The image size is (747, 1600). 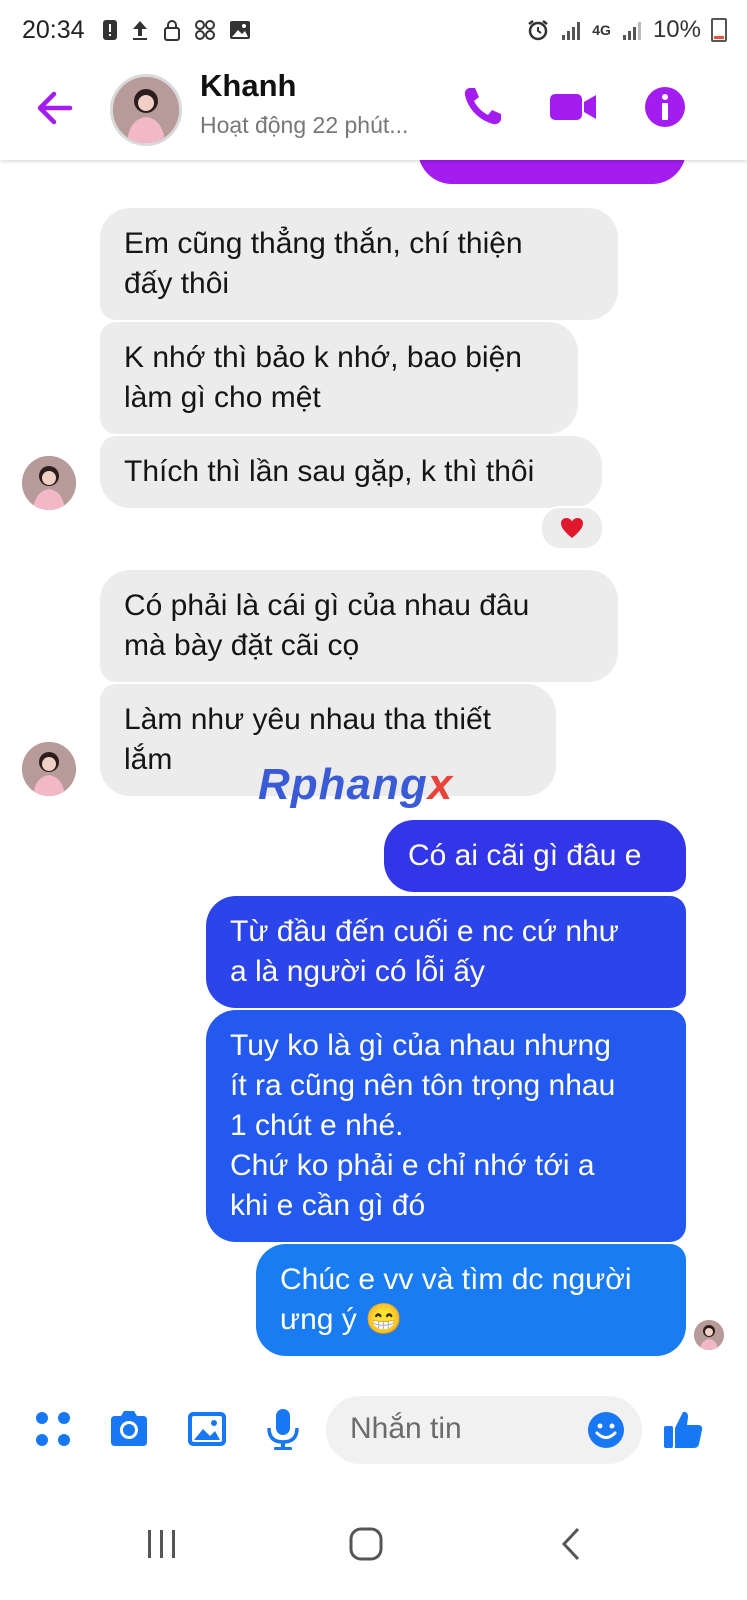 I want to click on avatar-photo, so click(x=146, y=110).